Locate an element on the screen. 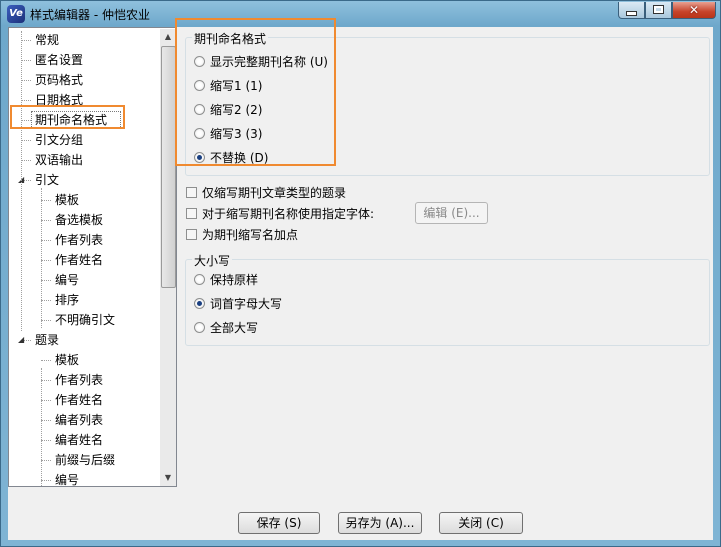 This screenshot has width=721, height=547. tree-item: 备选模板 is located at coordinates (84, 220).